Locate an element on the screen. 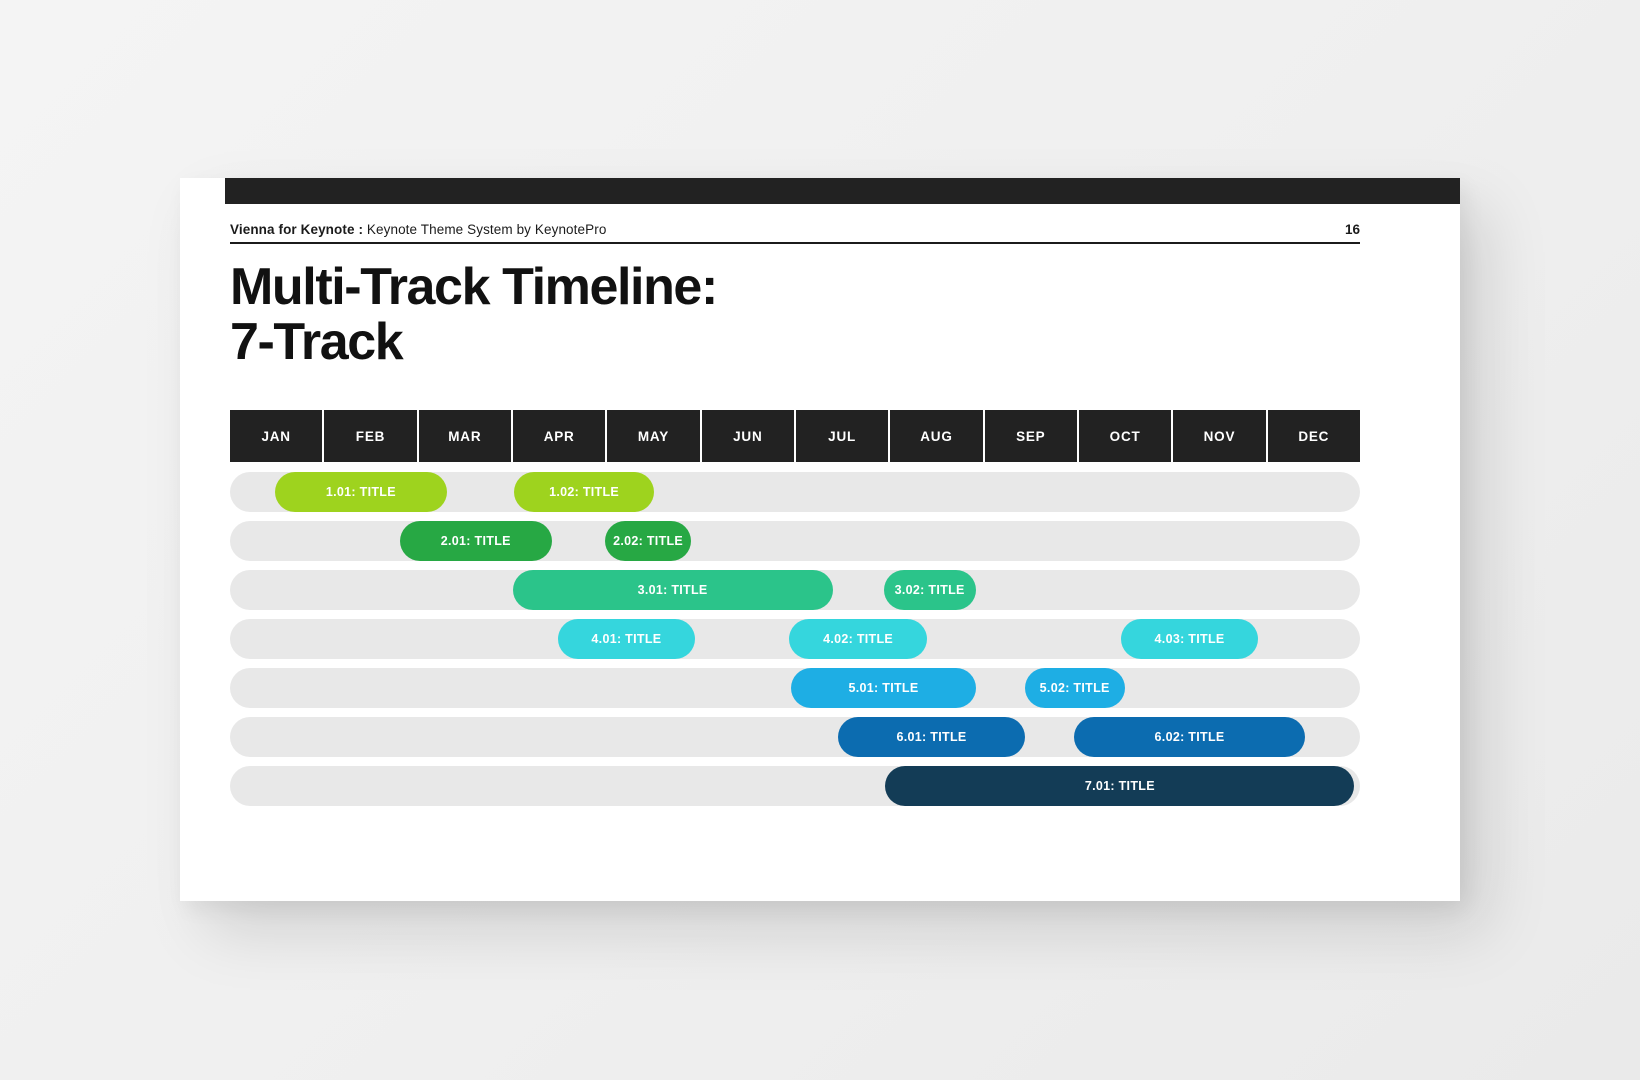 This screenshot has height=1080, width=1640. month-cell-jul: JUL is located at coordinates (843, 436).